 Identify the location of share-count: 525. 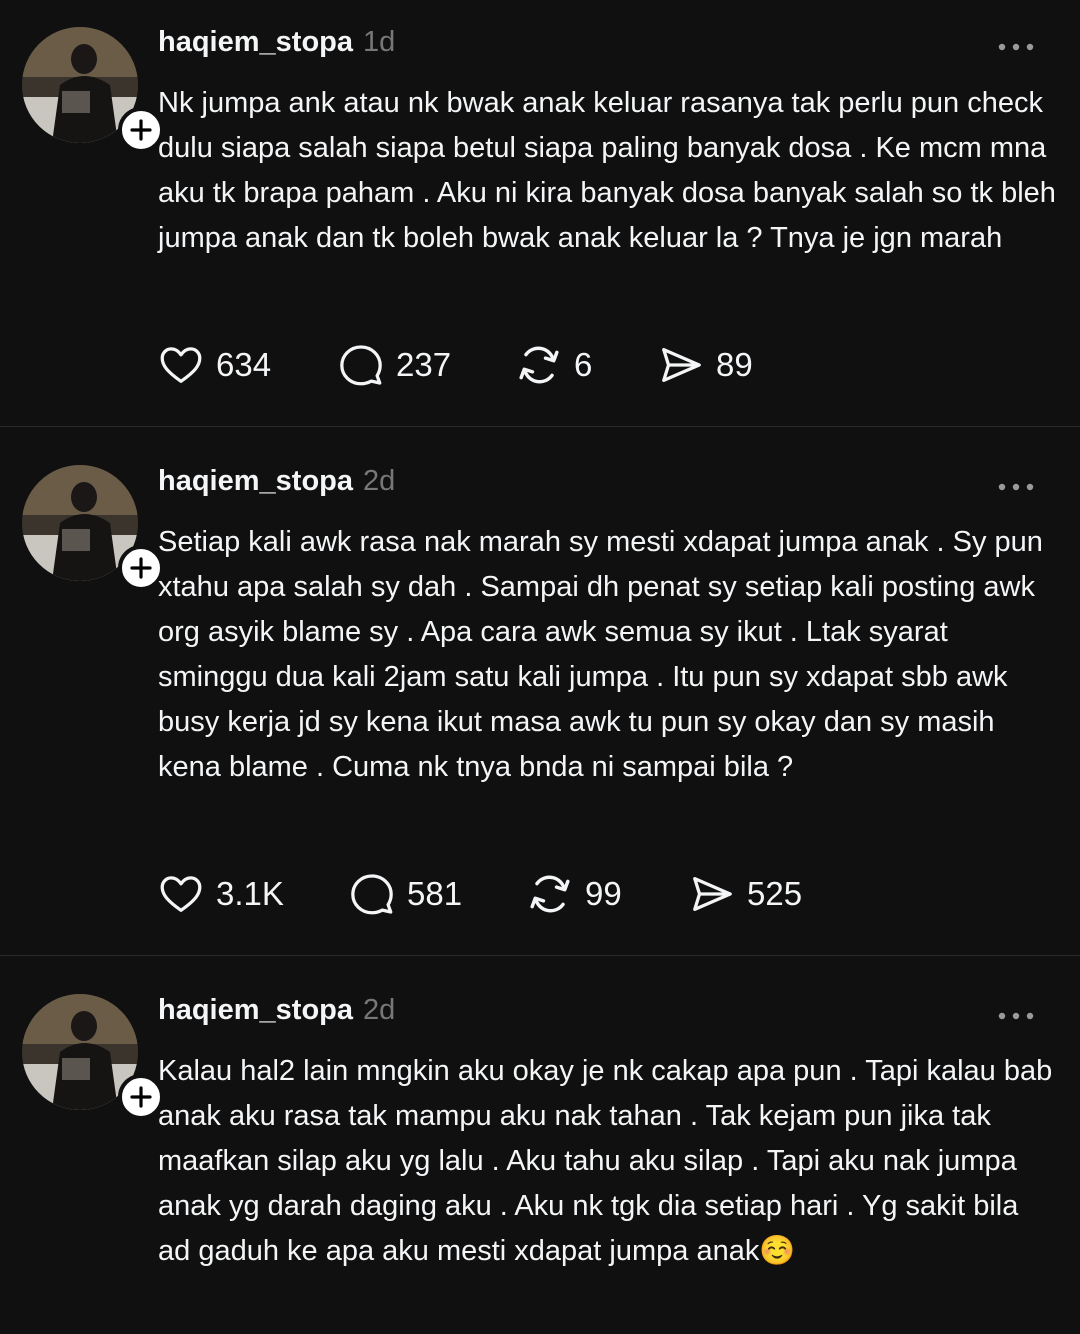
(775, 893).